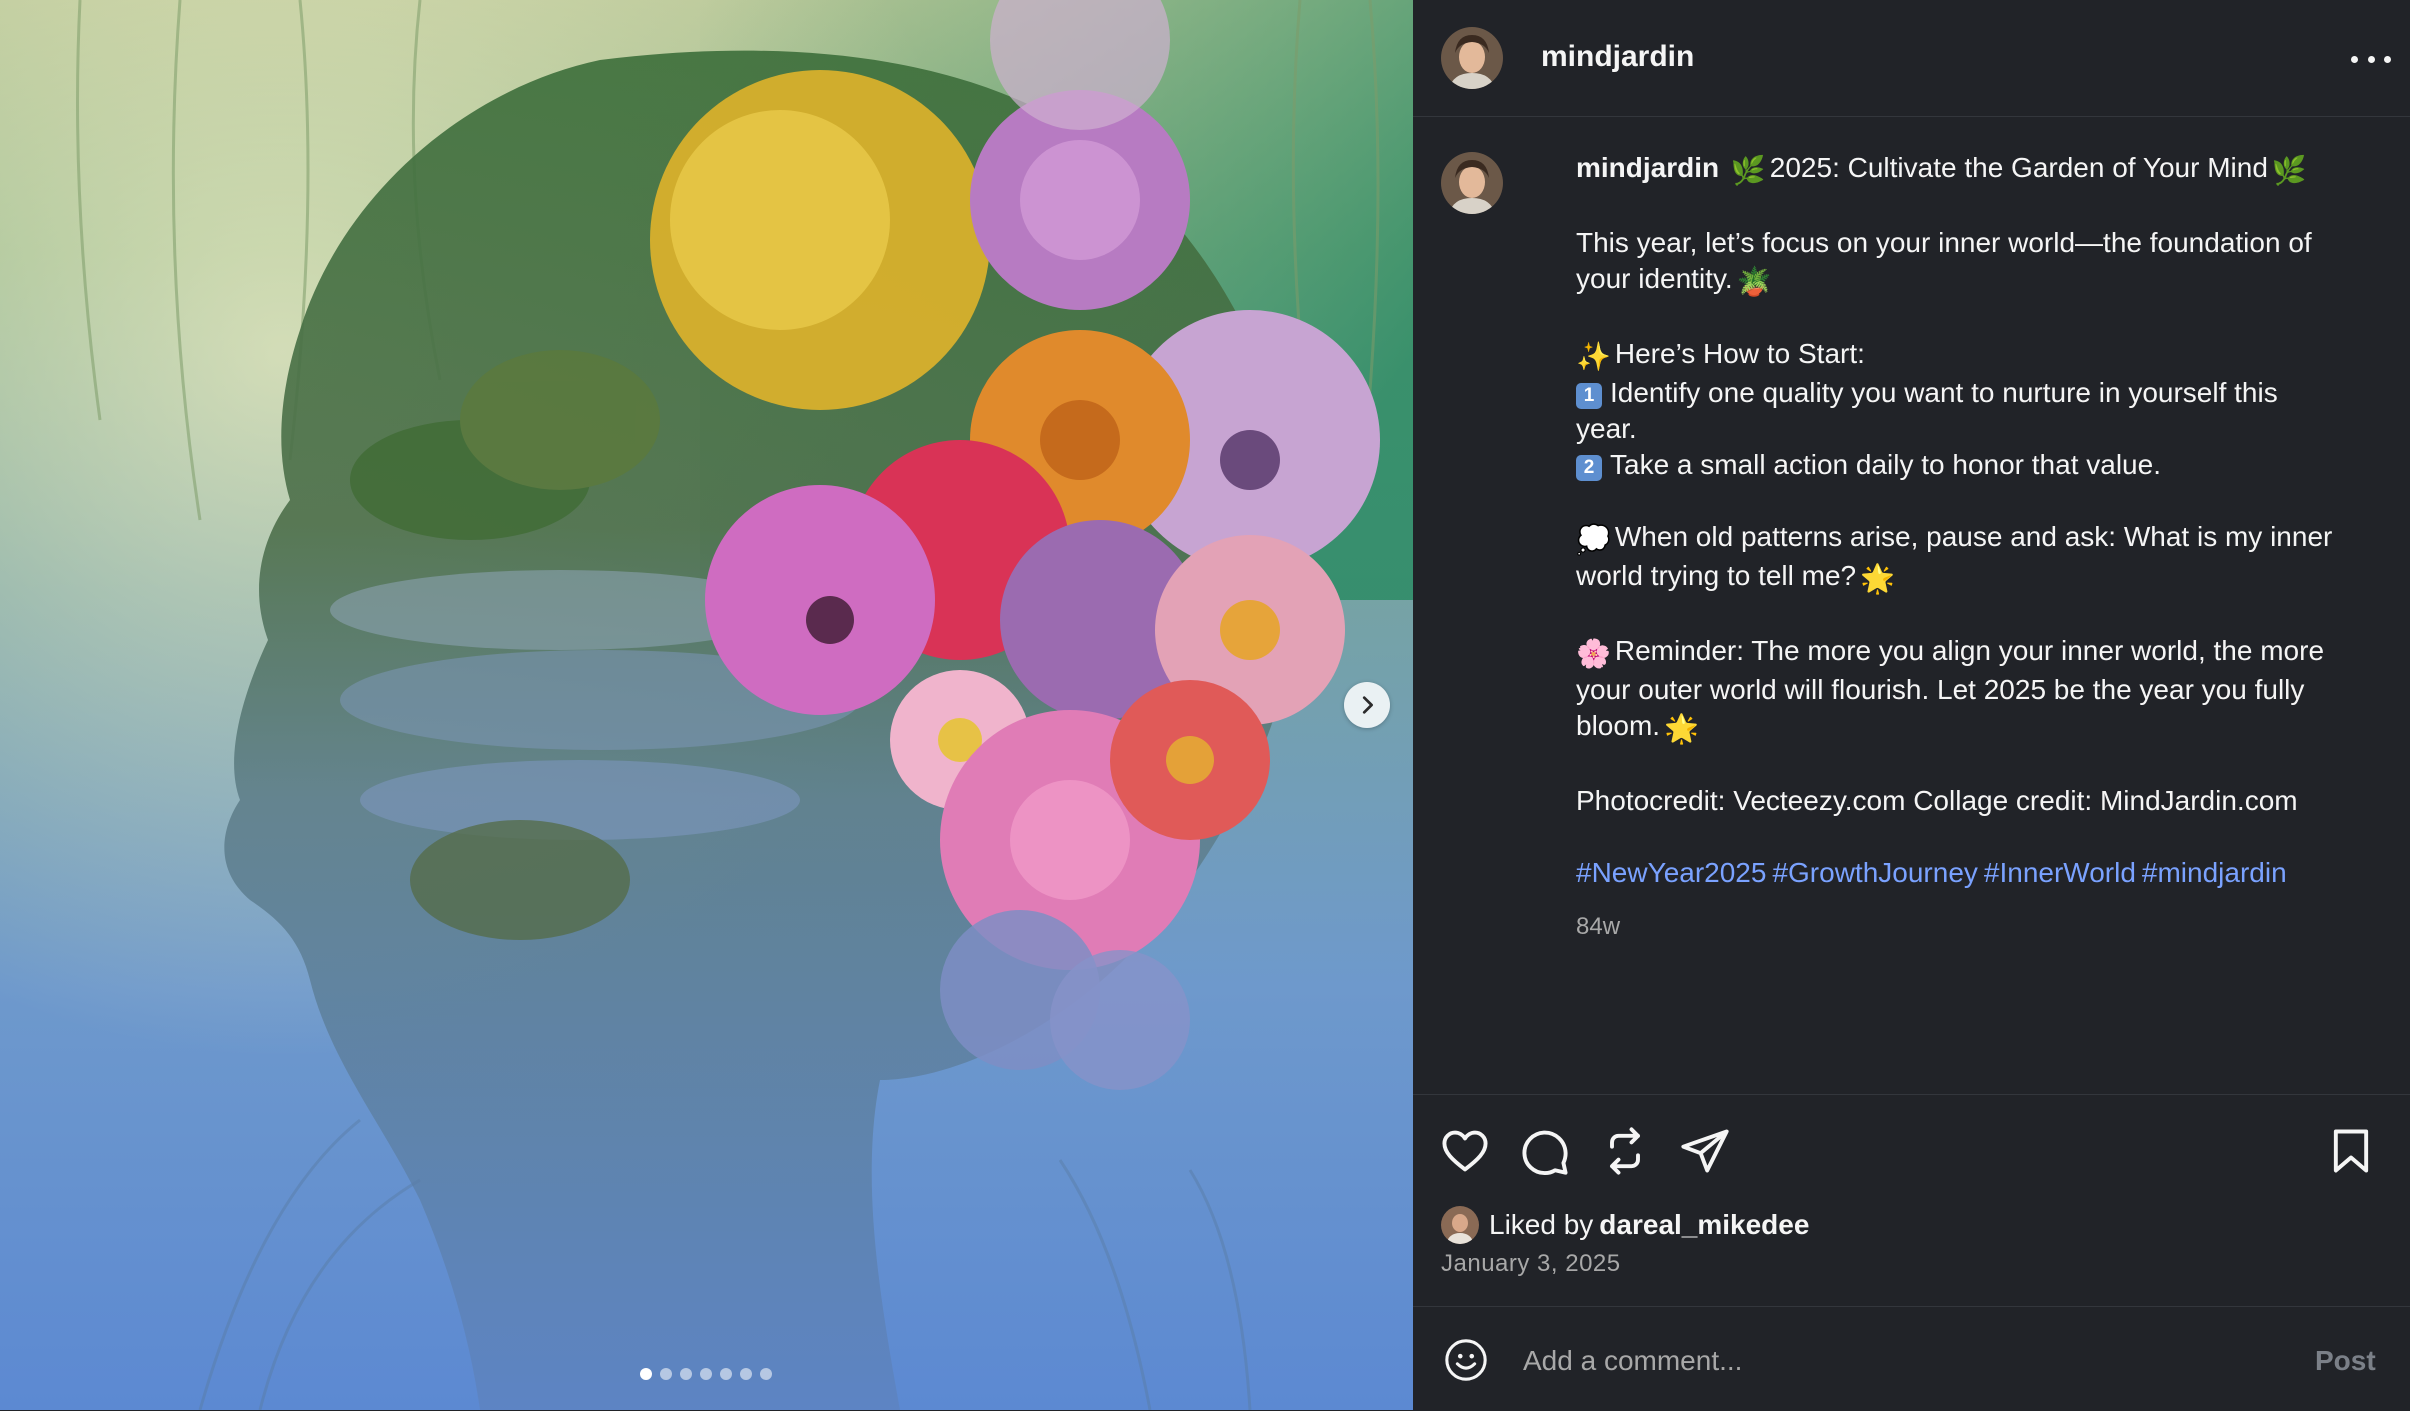  What do you see at coordinates (2018, 167) in the screenshot?
I see `caption-title: 2025: Cultivate the Garden of Your Mind` at bounding box center [2018, 167].